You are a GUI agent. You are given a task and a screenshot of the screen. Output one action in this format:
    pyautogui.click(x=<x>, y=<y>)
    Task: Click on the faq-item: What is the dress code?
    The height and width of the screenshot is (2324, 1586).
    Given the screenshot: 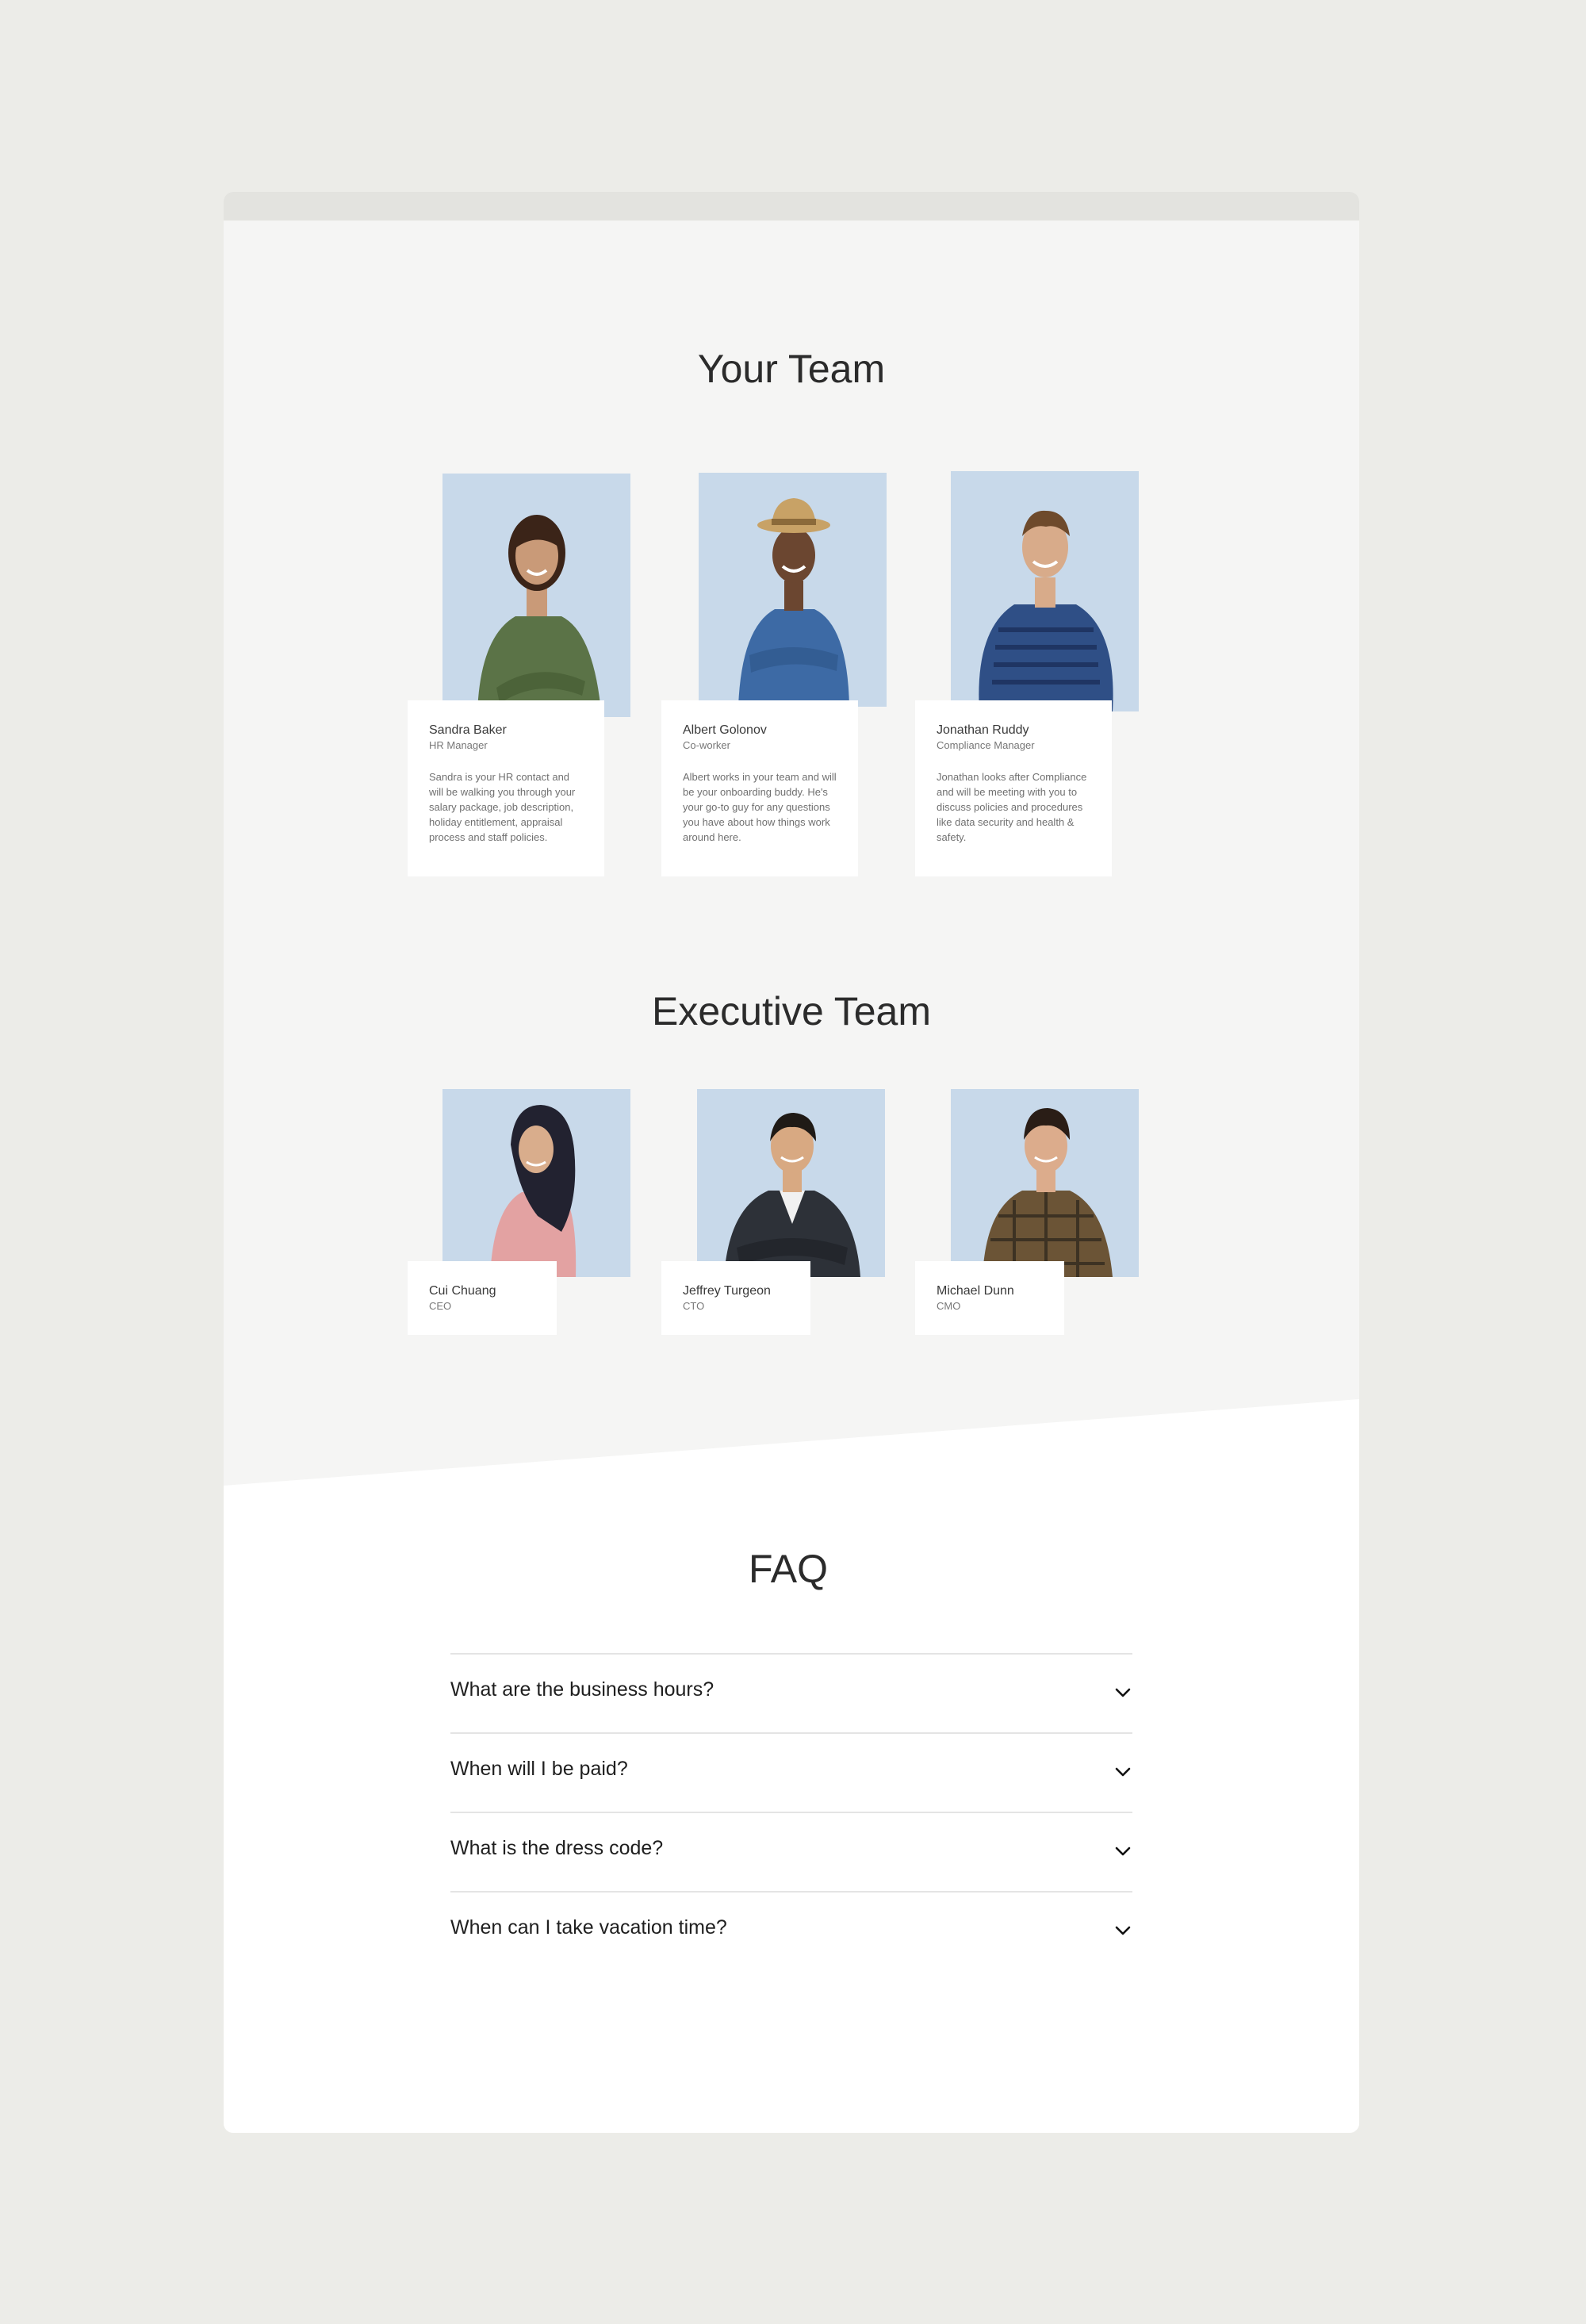 What is the action you would take?
    pyautogui.click(x=791, y=1851)
    